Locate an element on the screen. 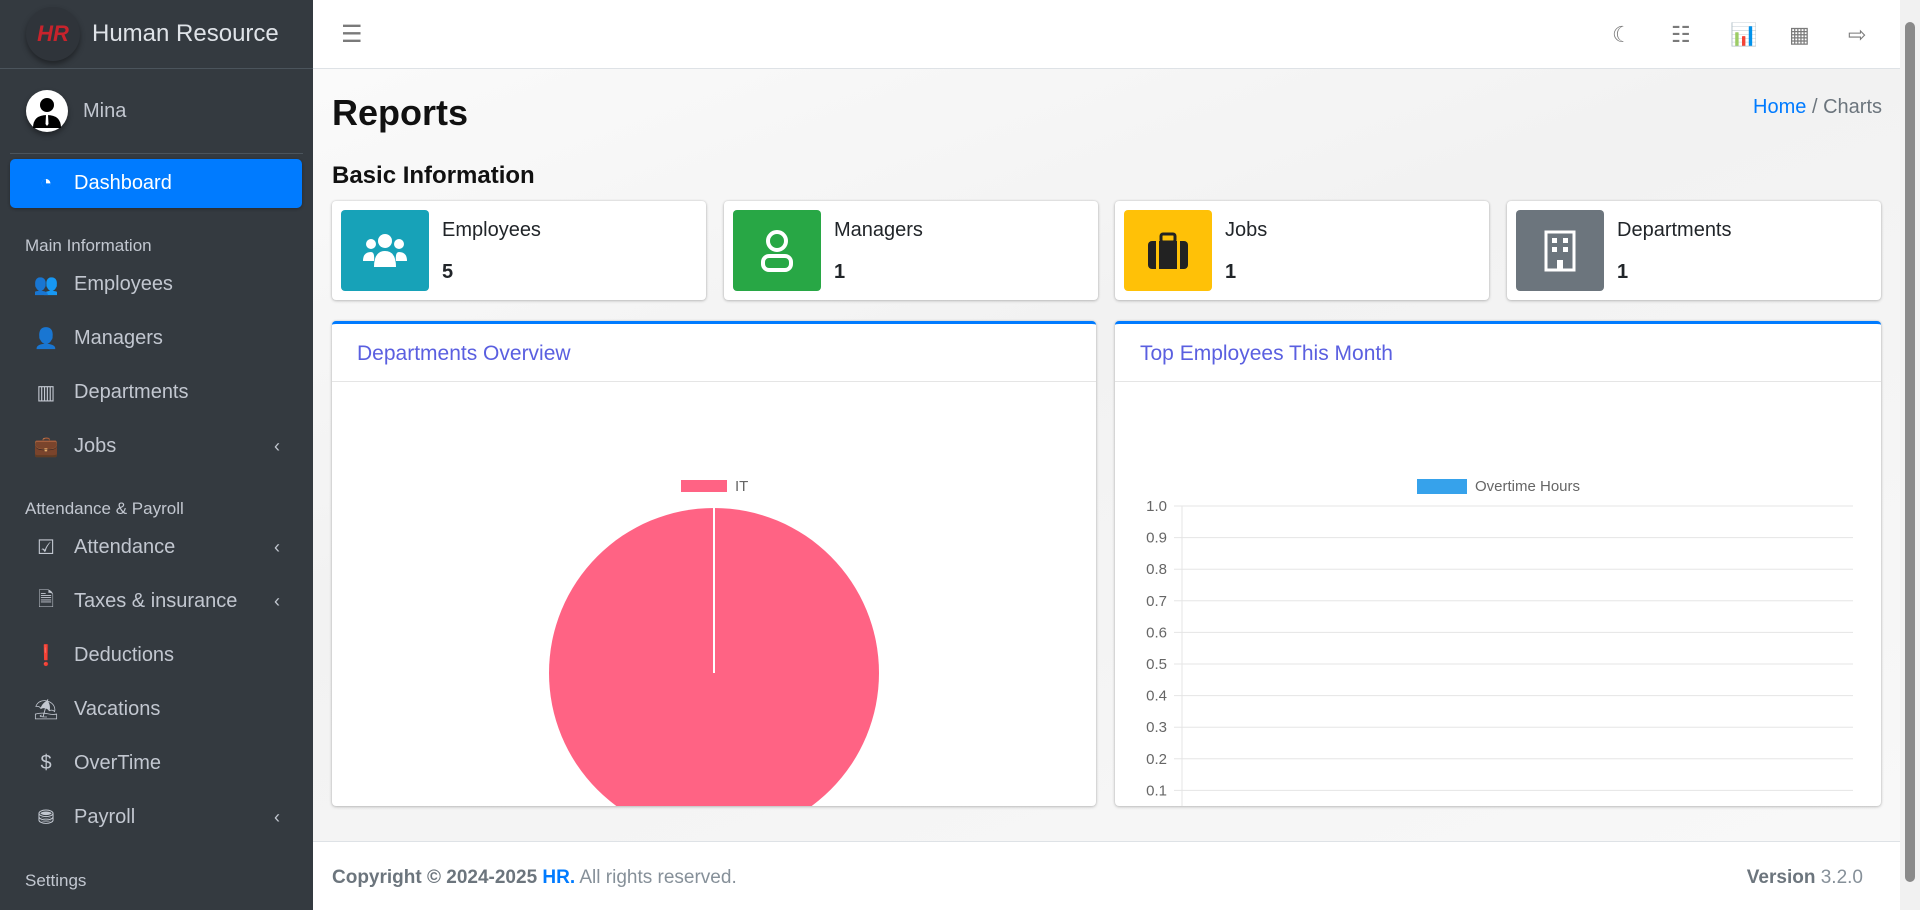 Image resolution: width=1920 pixels, height=910 pixels. sidebar-item-deductions: ❗ Deductions is located at coordinates (156, 655).